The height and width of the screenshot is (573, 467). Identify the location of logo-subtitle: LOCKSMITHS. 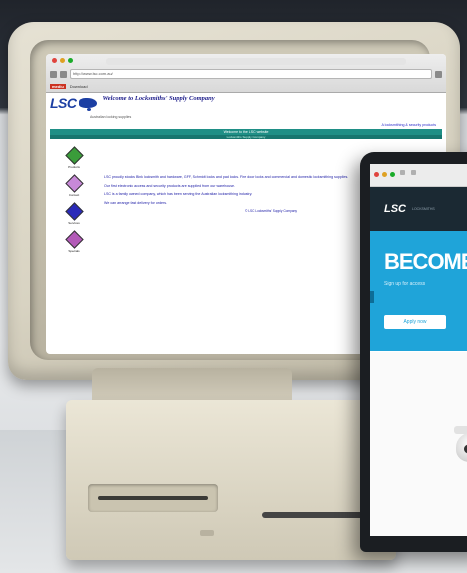
(423, 209).